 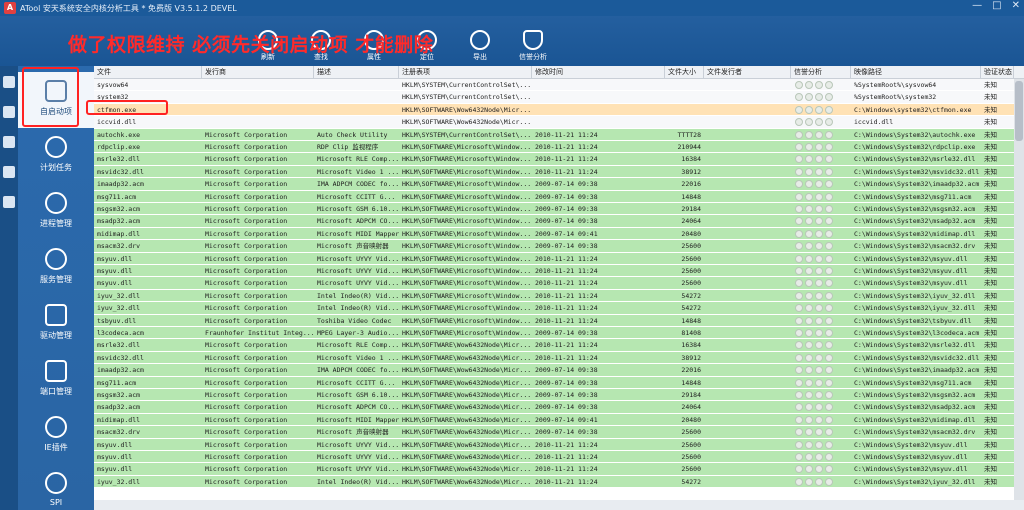 I want to click on column-header: 文件大小, so click(x=684, y=72).